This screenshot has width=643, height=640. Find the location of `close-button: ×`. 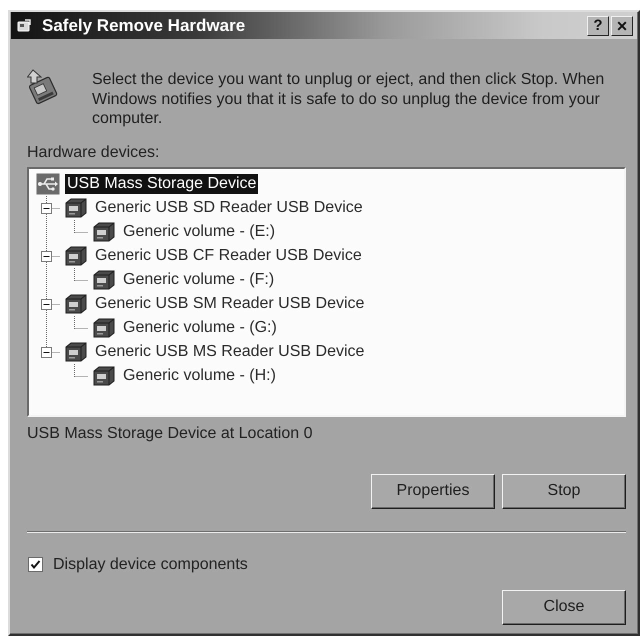

close-button: × is located at coordinates (622, 26).